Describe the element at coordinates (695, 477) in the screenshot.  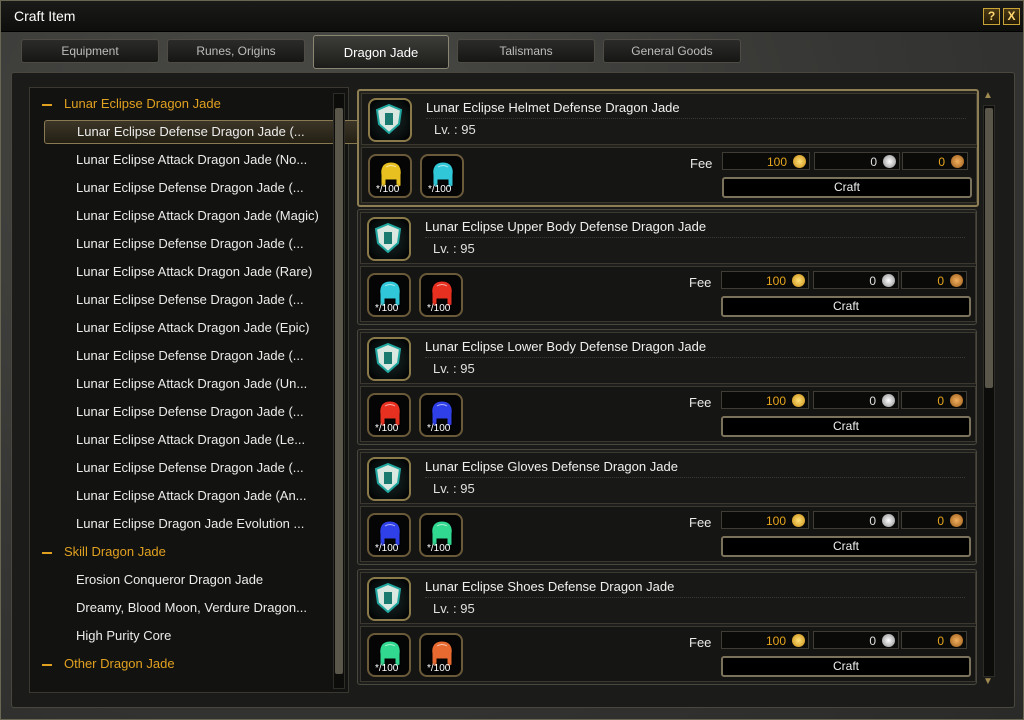
I see `divider` at that location.